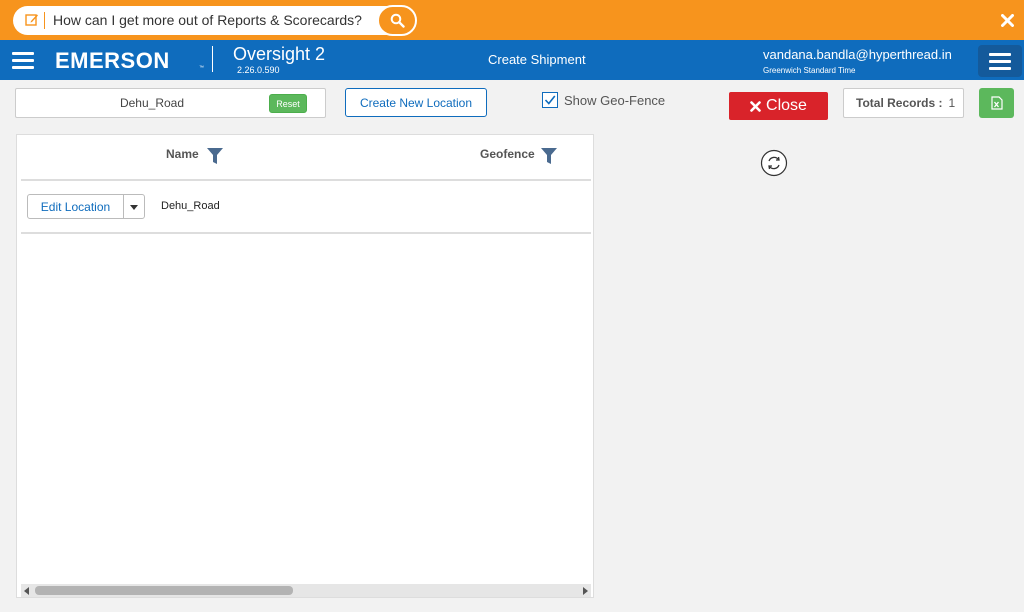 This screenshot has height=612, width=1024. Describe the element at coordinates (306, 233) in the screenshot. I see `row-divider-line` at that location.